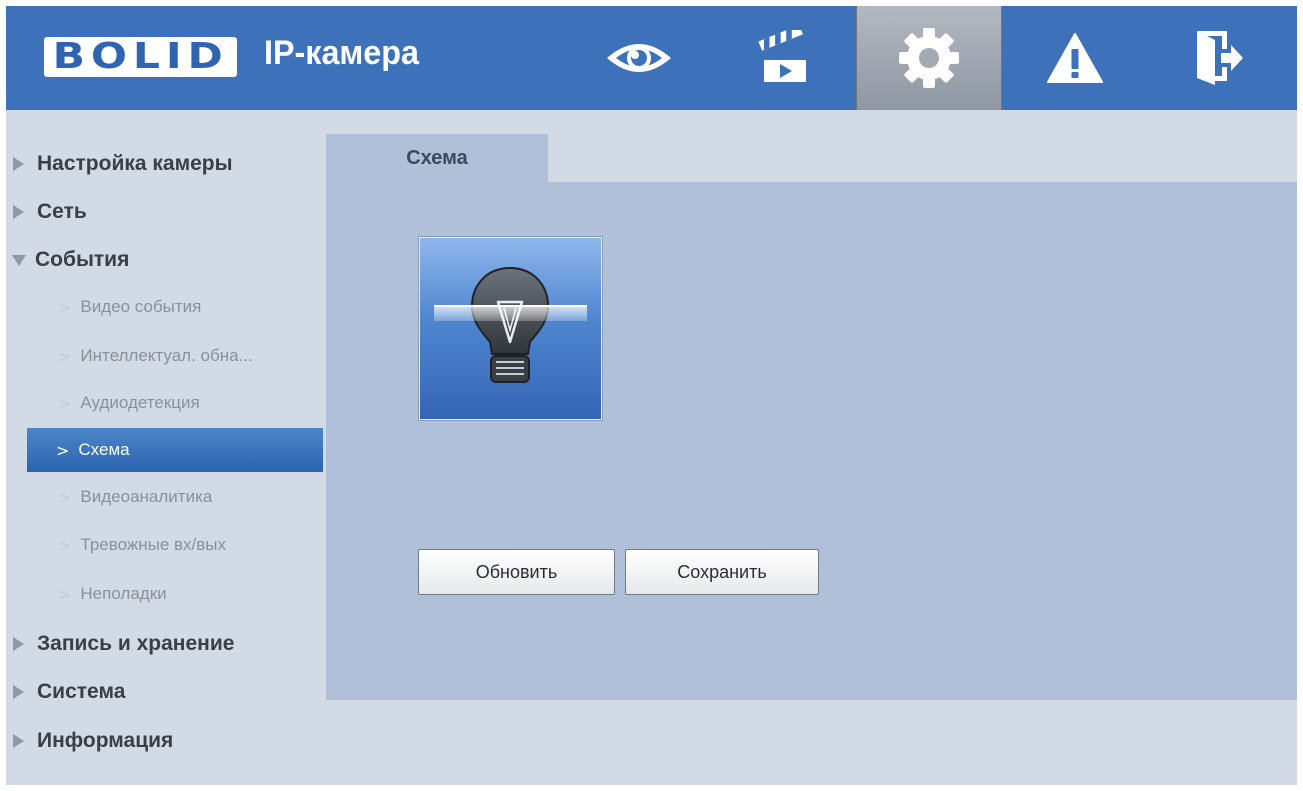 The width and height of the screenshot is (1303, 791). I want to click on tab-schema: Схема, so click(437, 158).